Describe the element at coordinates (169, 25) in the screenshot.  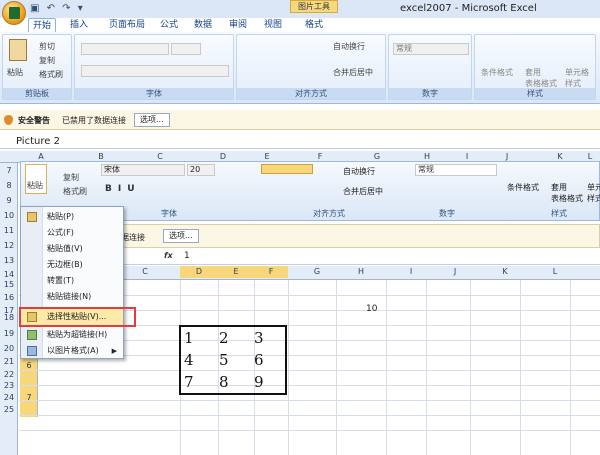
I see `tab-formulas: 公式` at that location.